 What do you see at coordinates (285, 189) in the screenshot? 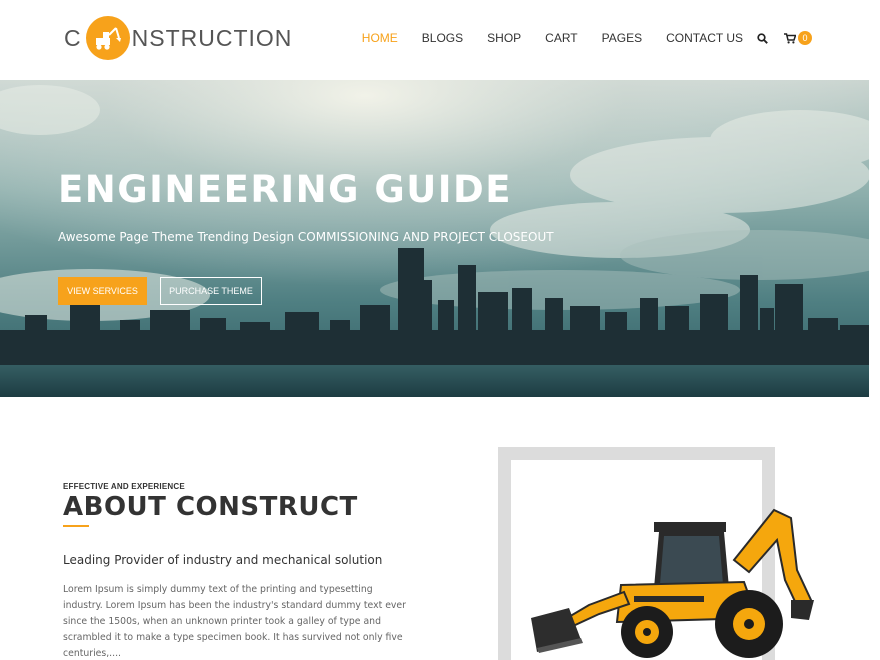
I see `hero-title: ENGINEERING GUIDE` at bounding box center [285, 189].